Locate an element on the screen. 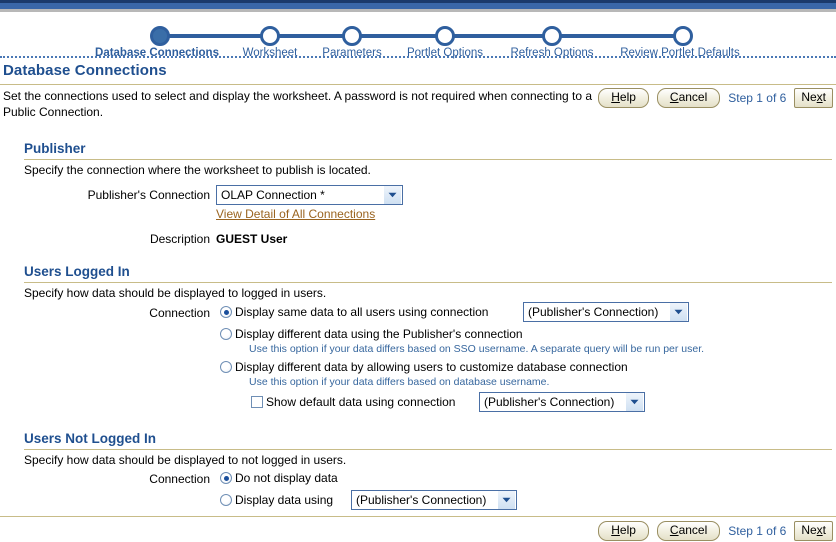  radio-display-different-publisher-connection is located at coordinates (226, 334).